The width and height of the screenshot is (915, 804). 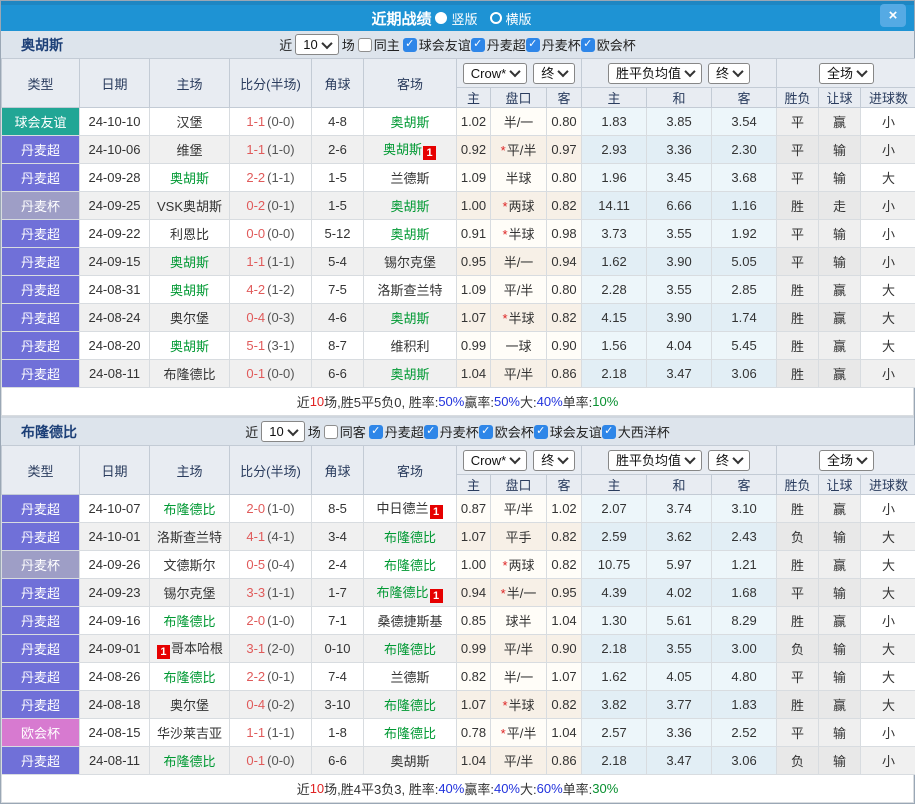 What do you see at coordinates (115, 470) in the screenshot?
I see `col-header-date: 日期` at bounding box center [115, 470].